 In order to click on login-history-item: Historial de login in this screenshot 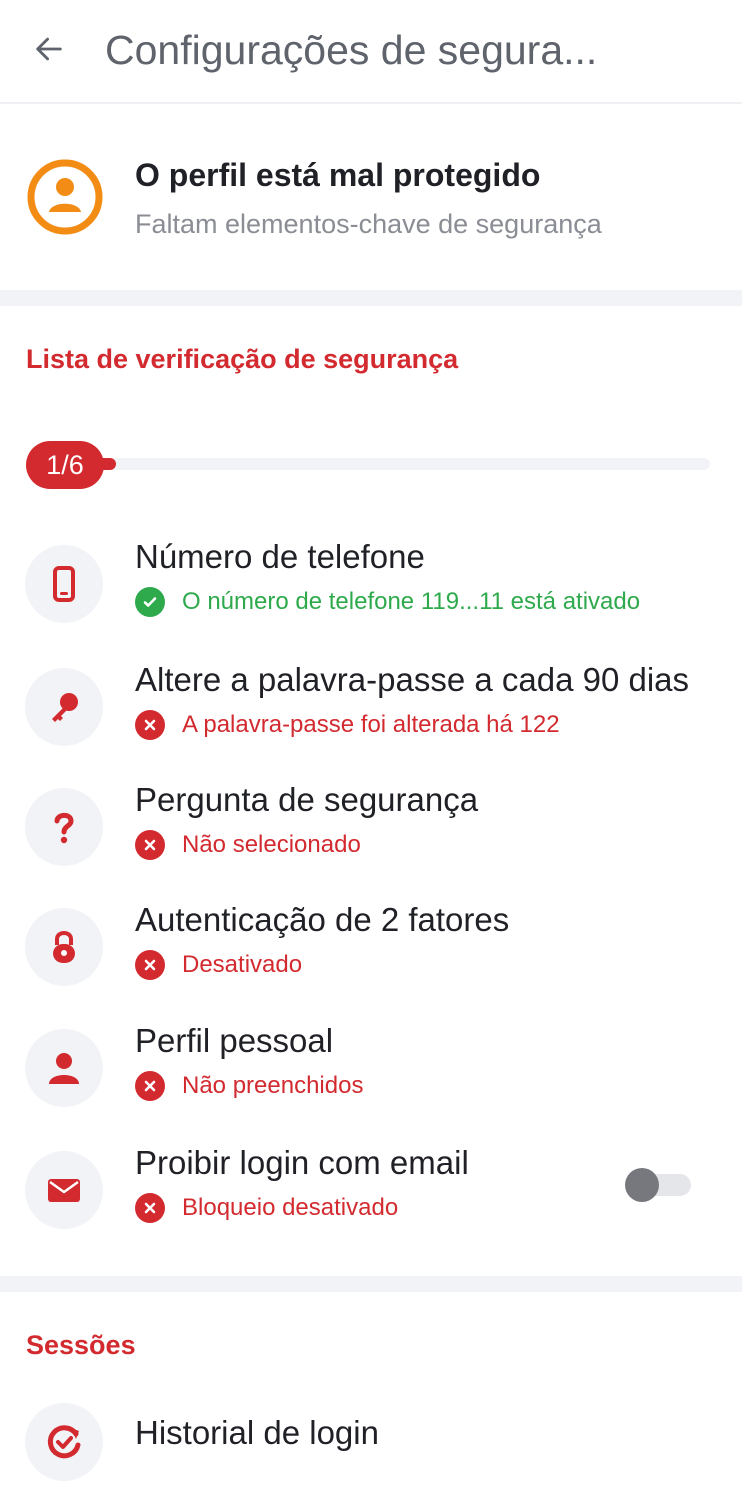, I will do `click(371, 1447)`.